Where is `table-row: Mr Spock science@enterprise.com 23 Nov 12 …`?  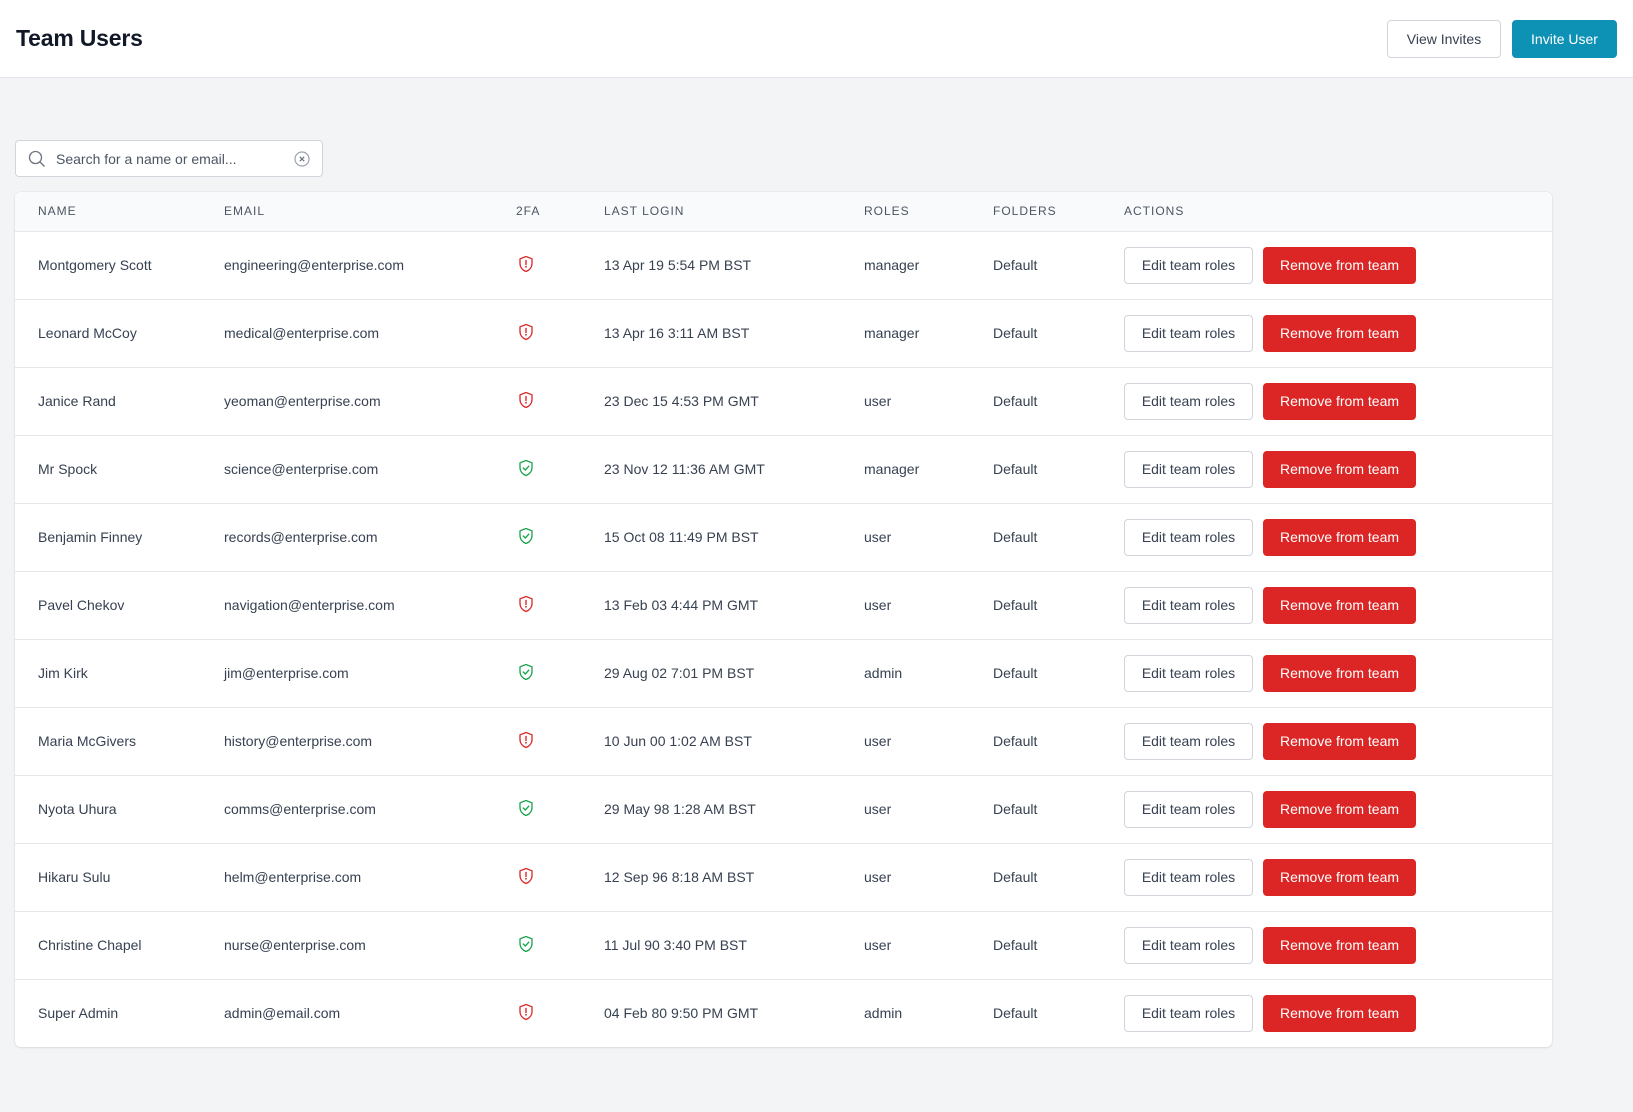
table-row: Mr Spock science@enterprise.com 23 Nov 12 … is located at coordinates (783, 469).